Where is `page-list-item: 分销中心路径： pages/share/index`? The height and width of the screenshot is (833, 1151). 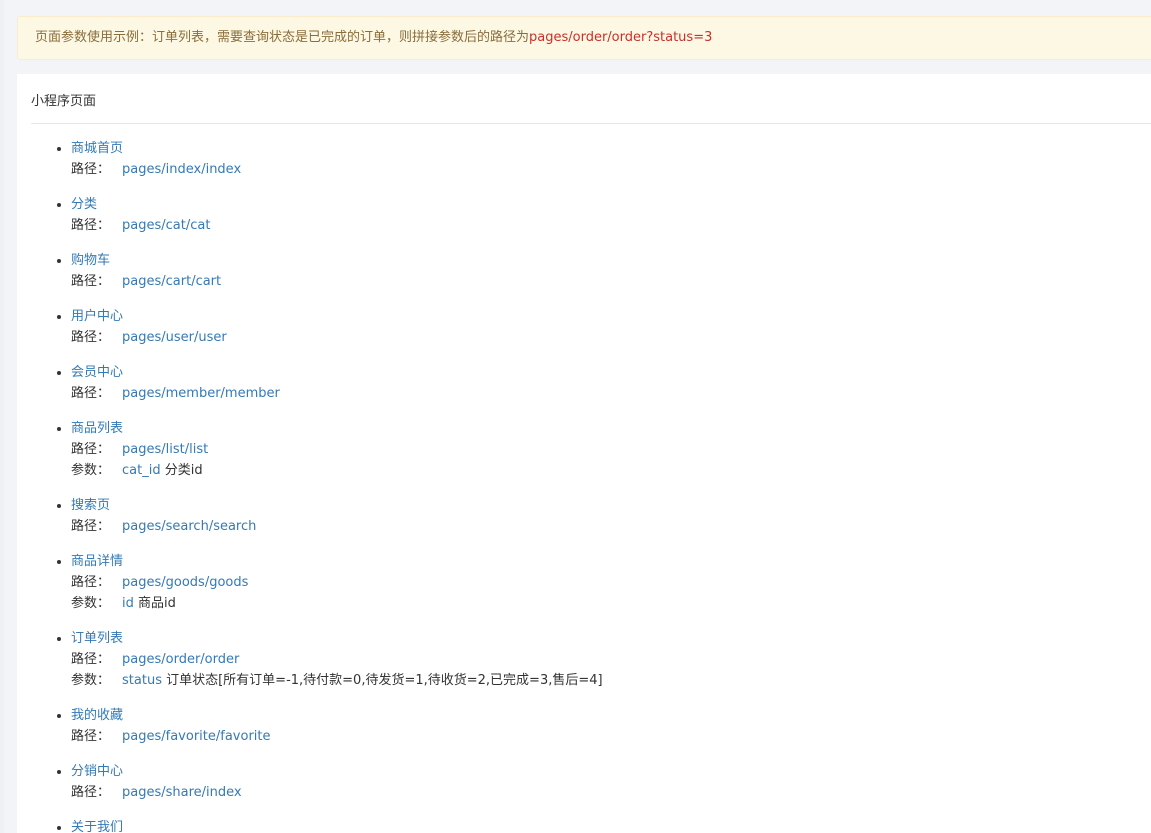 page-list-item: 分销中心路径： pages/share/index is located at coordinates (337, 782).